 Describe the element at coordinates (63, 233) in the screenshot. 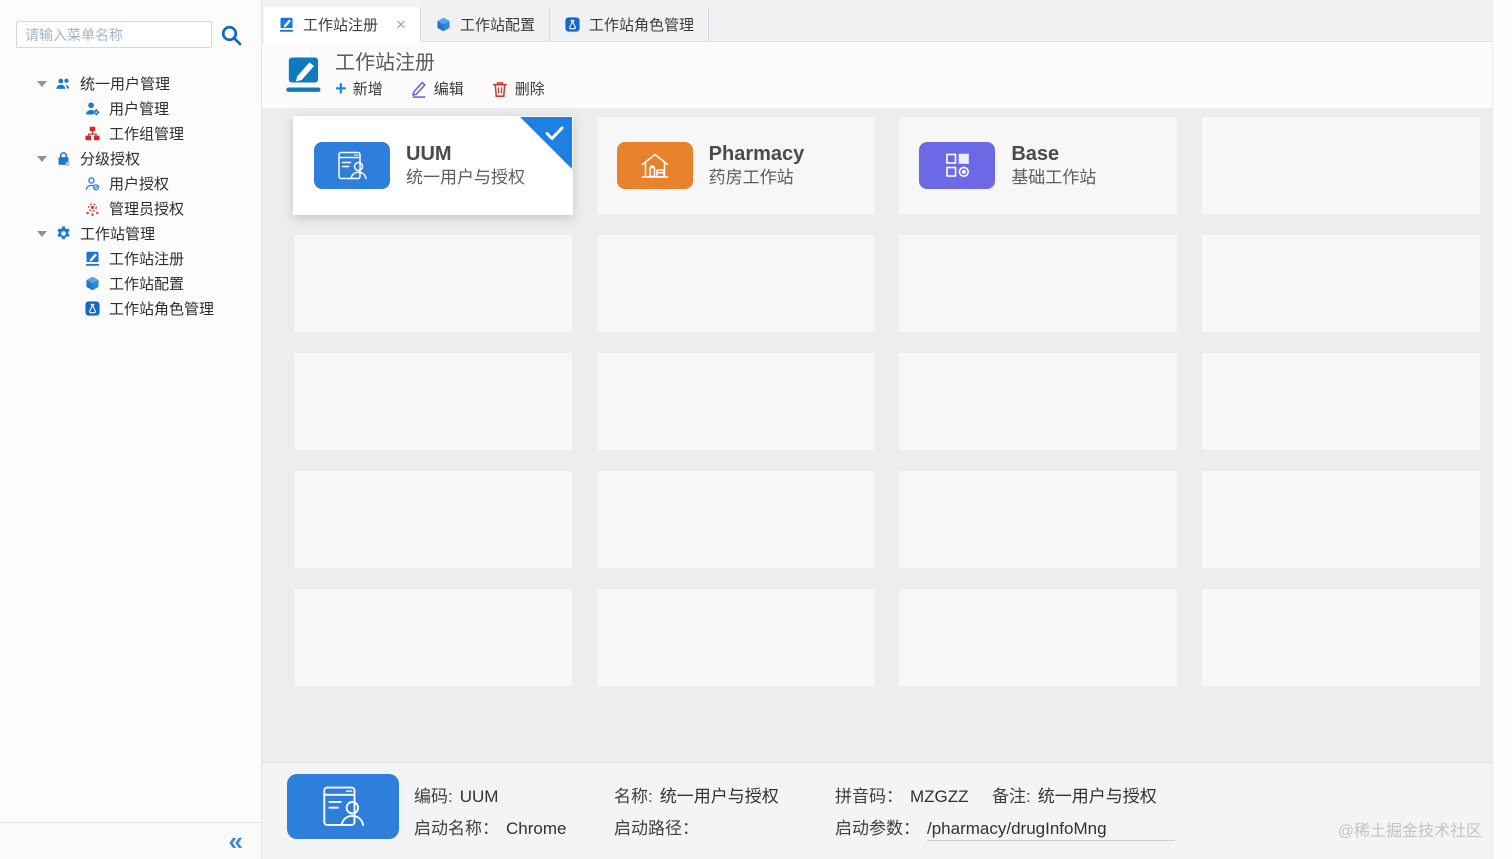

I see `gear-icon` at that location.